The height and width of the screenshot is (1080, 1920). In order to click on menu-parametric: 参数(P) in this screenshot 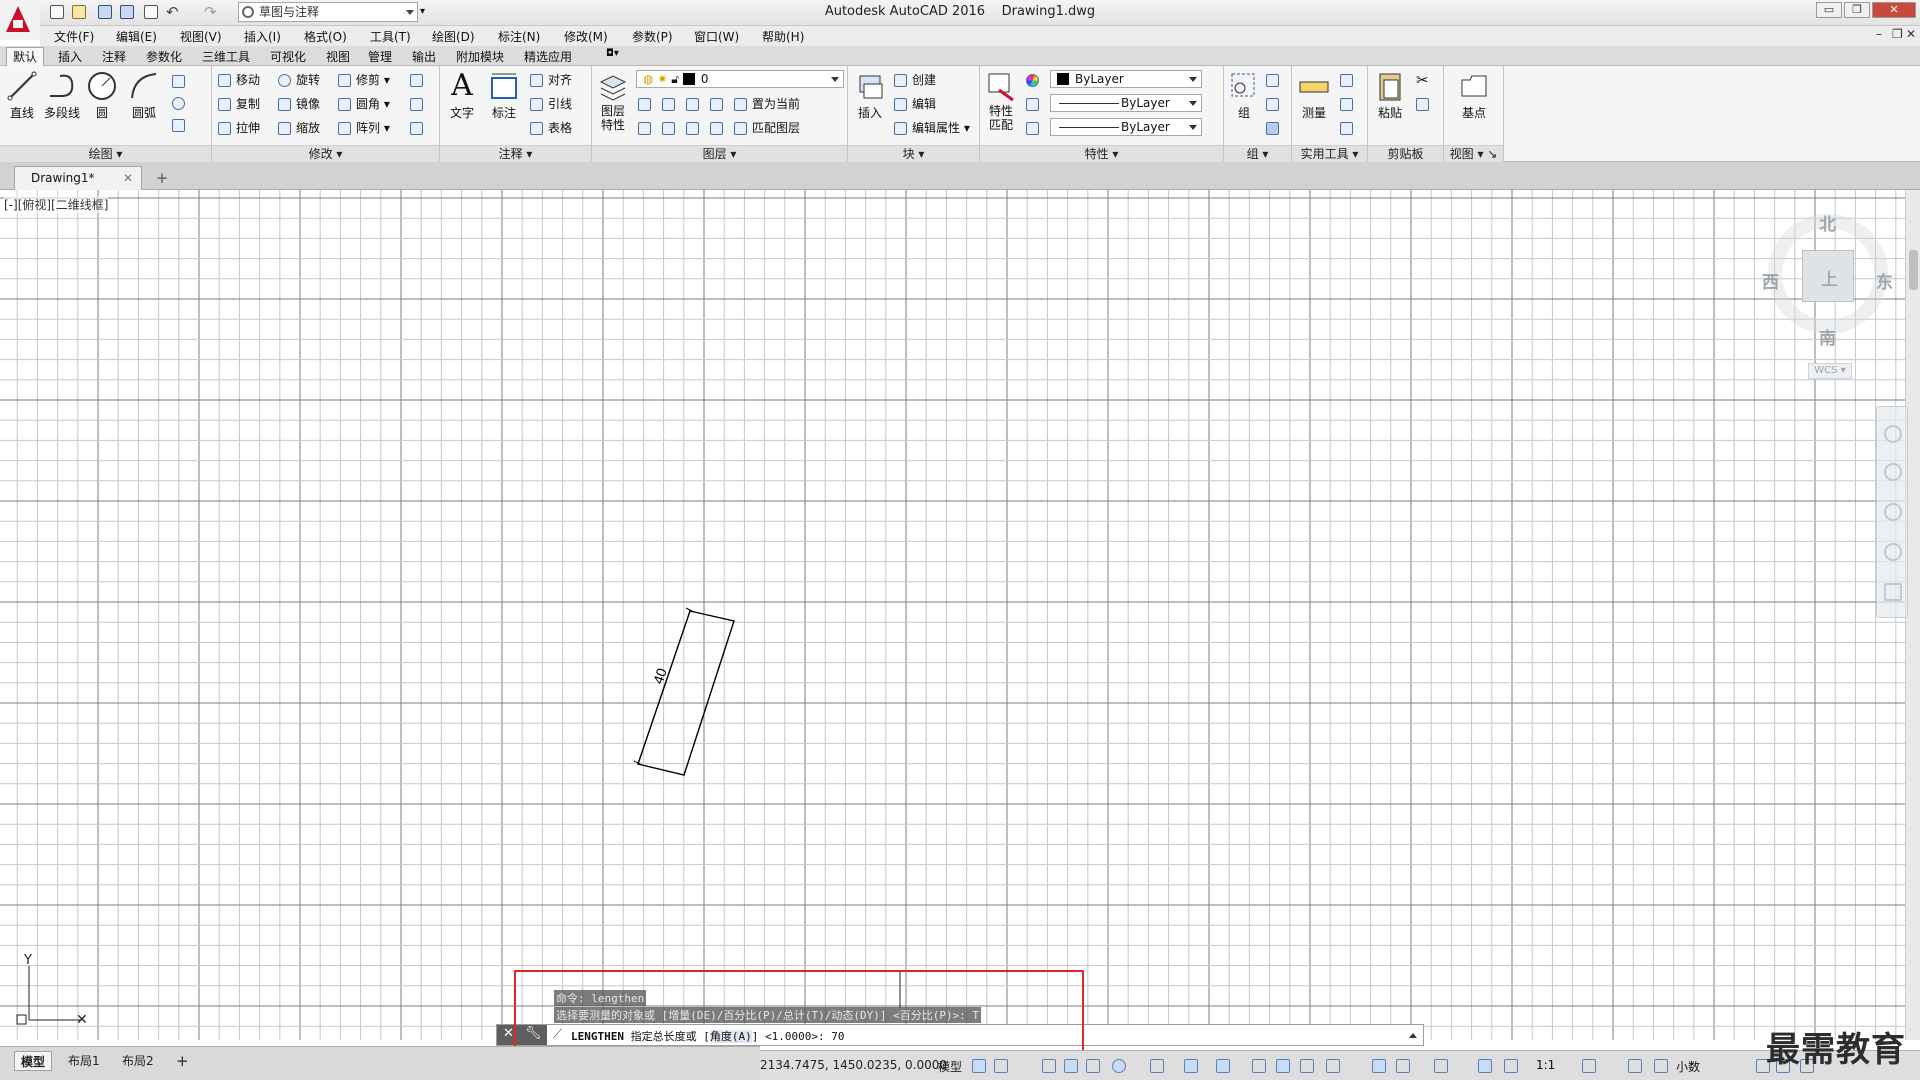, I will do `click(652, 36)`.